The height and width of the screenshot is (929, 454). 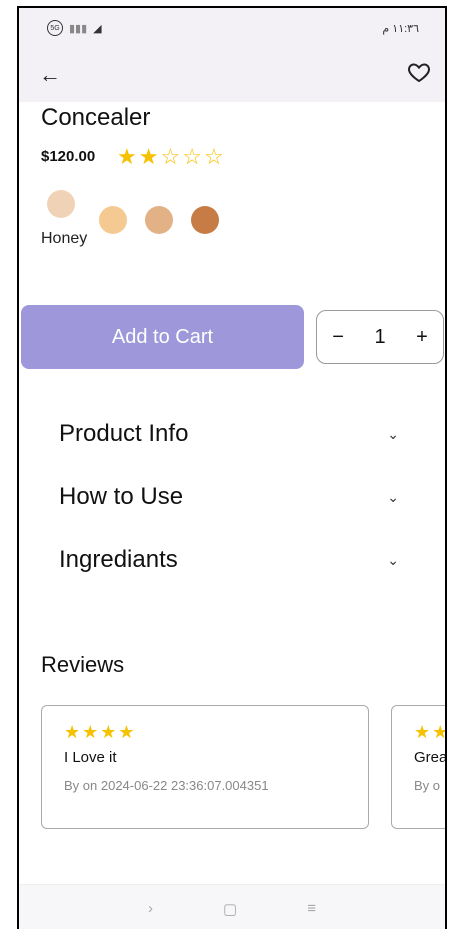 I want to click on add-to-cart-button: Add to Cart, so click(x=162, y=337).